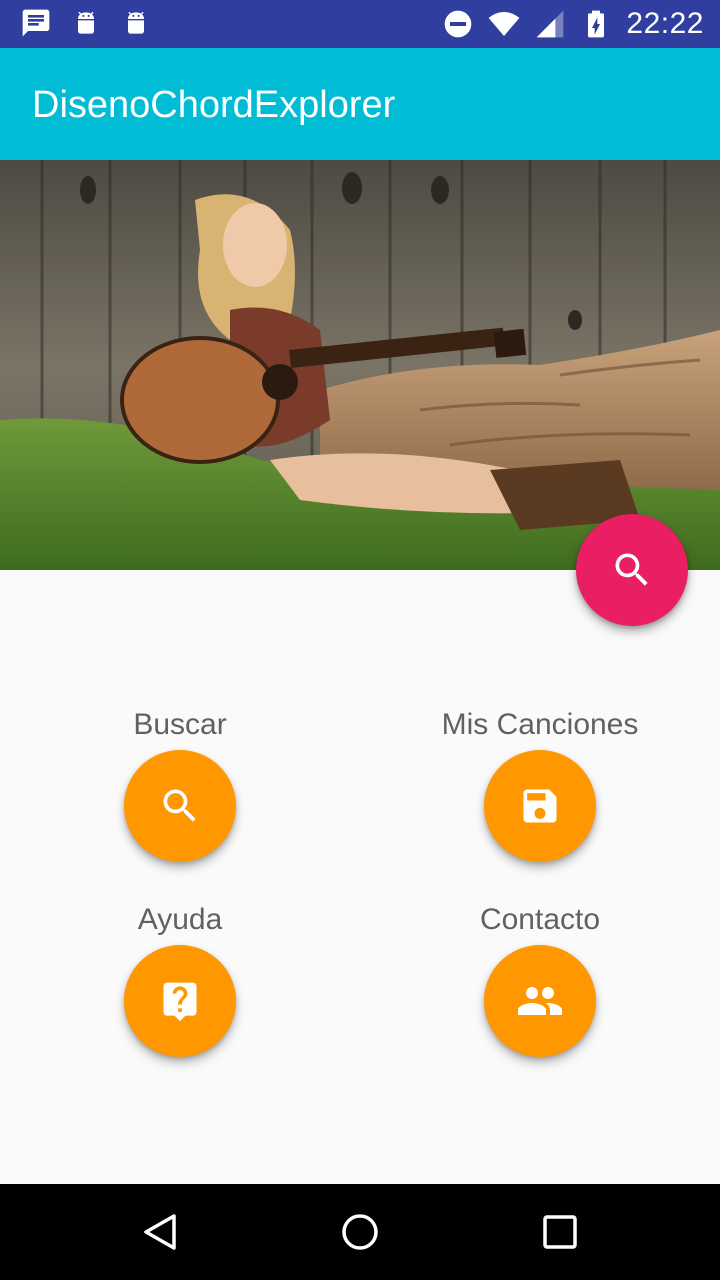  I want to click on main-search-fab, so click(632, 570).